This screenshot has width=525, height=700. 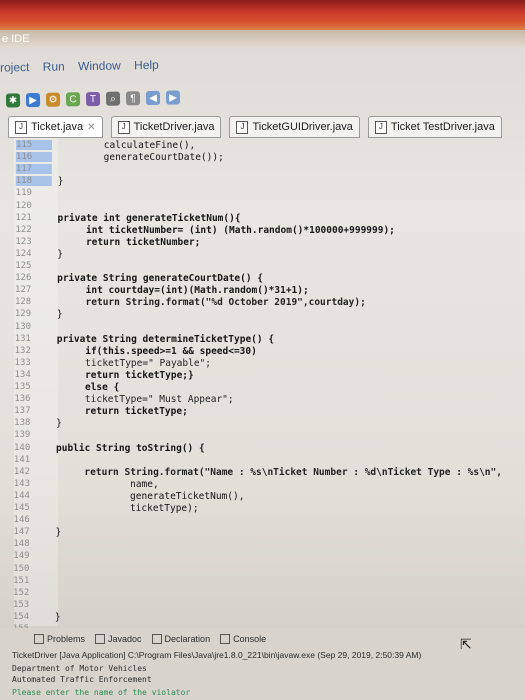 What do you see at coordinates (54, 66) in the screenshot?
I see `menu-run: Run` at bounding box center [54, 66].